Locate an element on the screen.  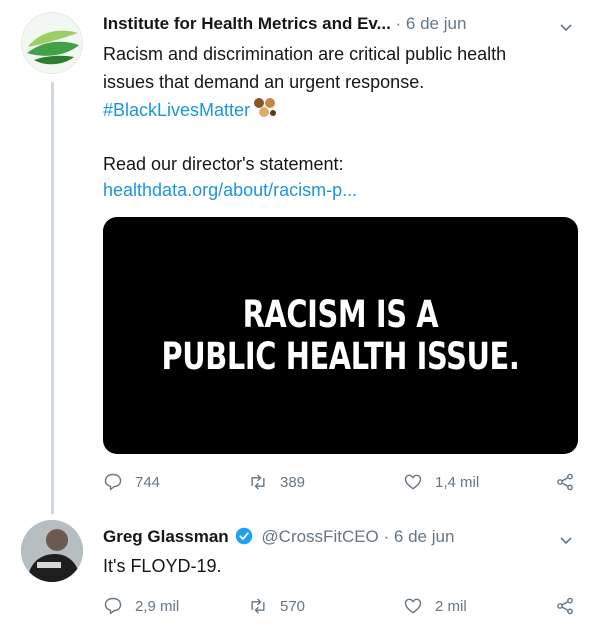
verified-badge-icon is located at coordinates (243, 536).